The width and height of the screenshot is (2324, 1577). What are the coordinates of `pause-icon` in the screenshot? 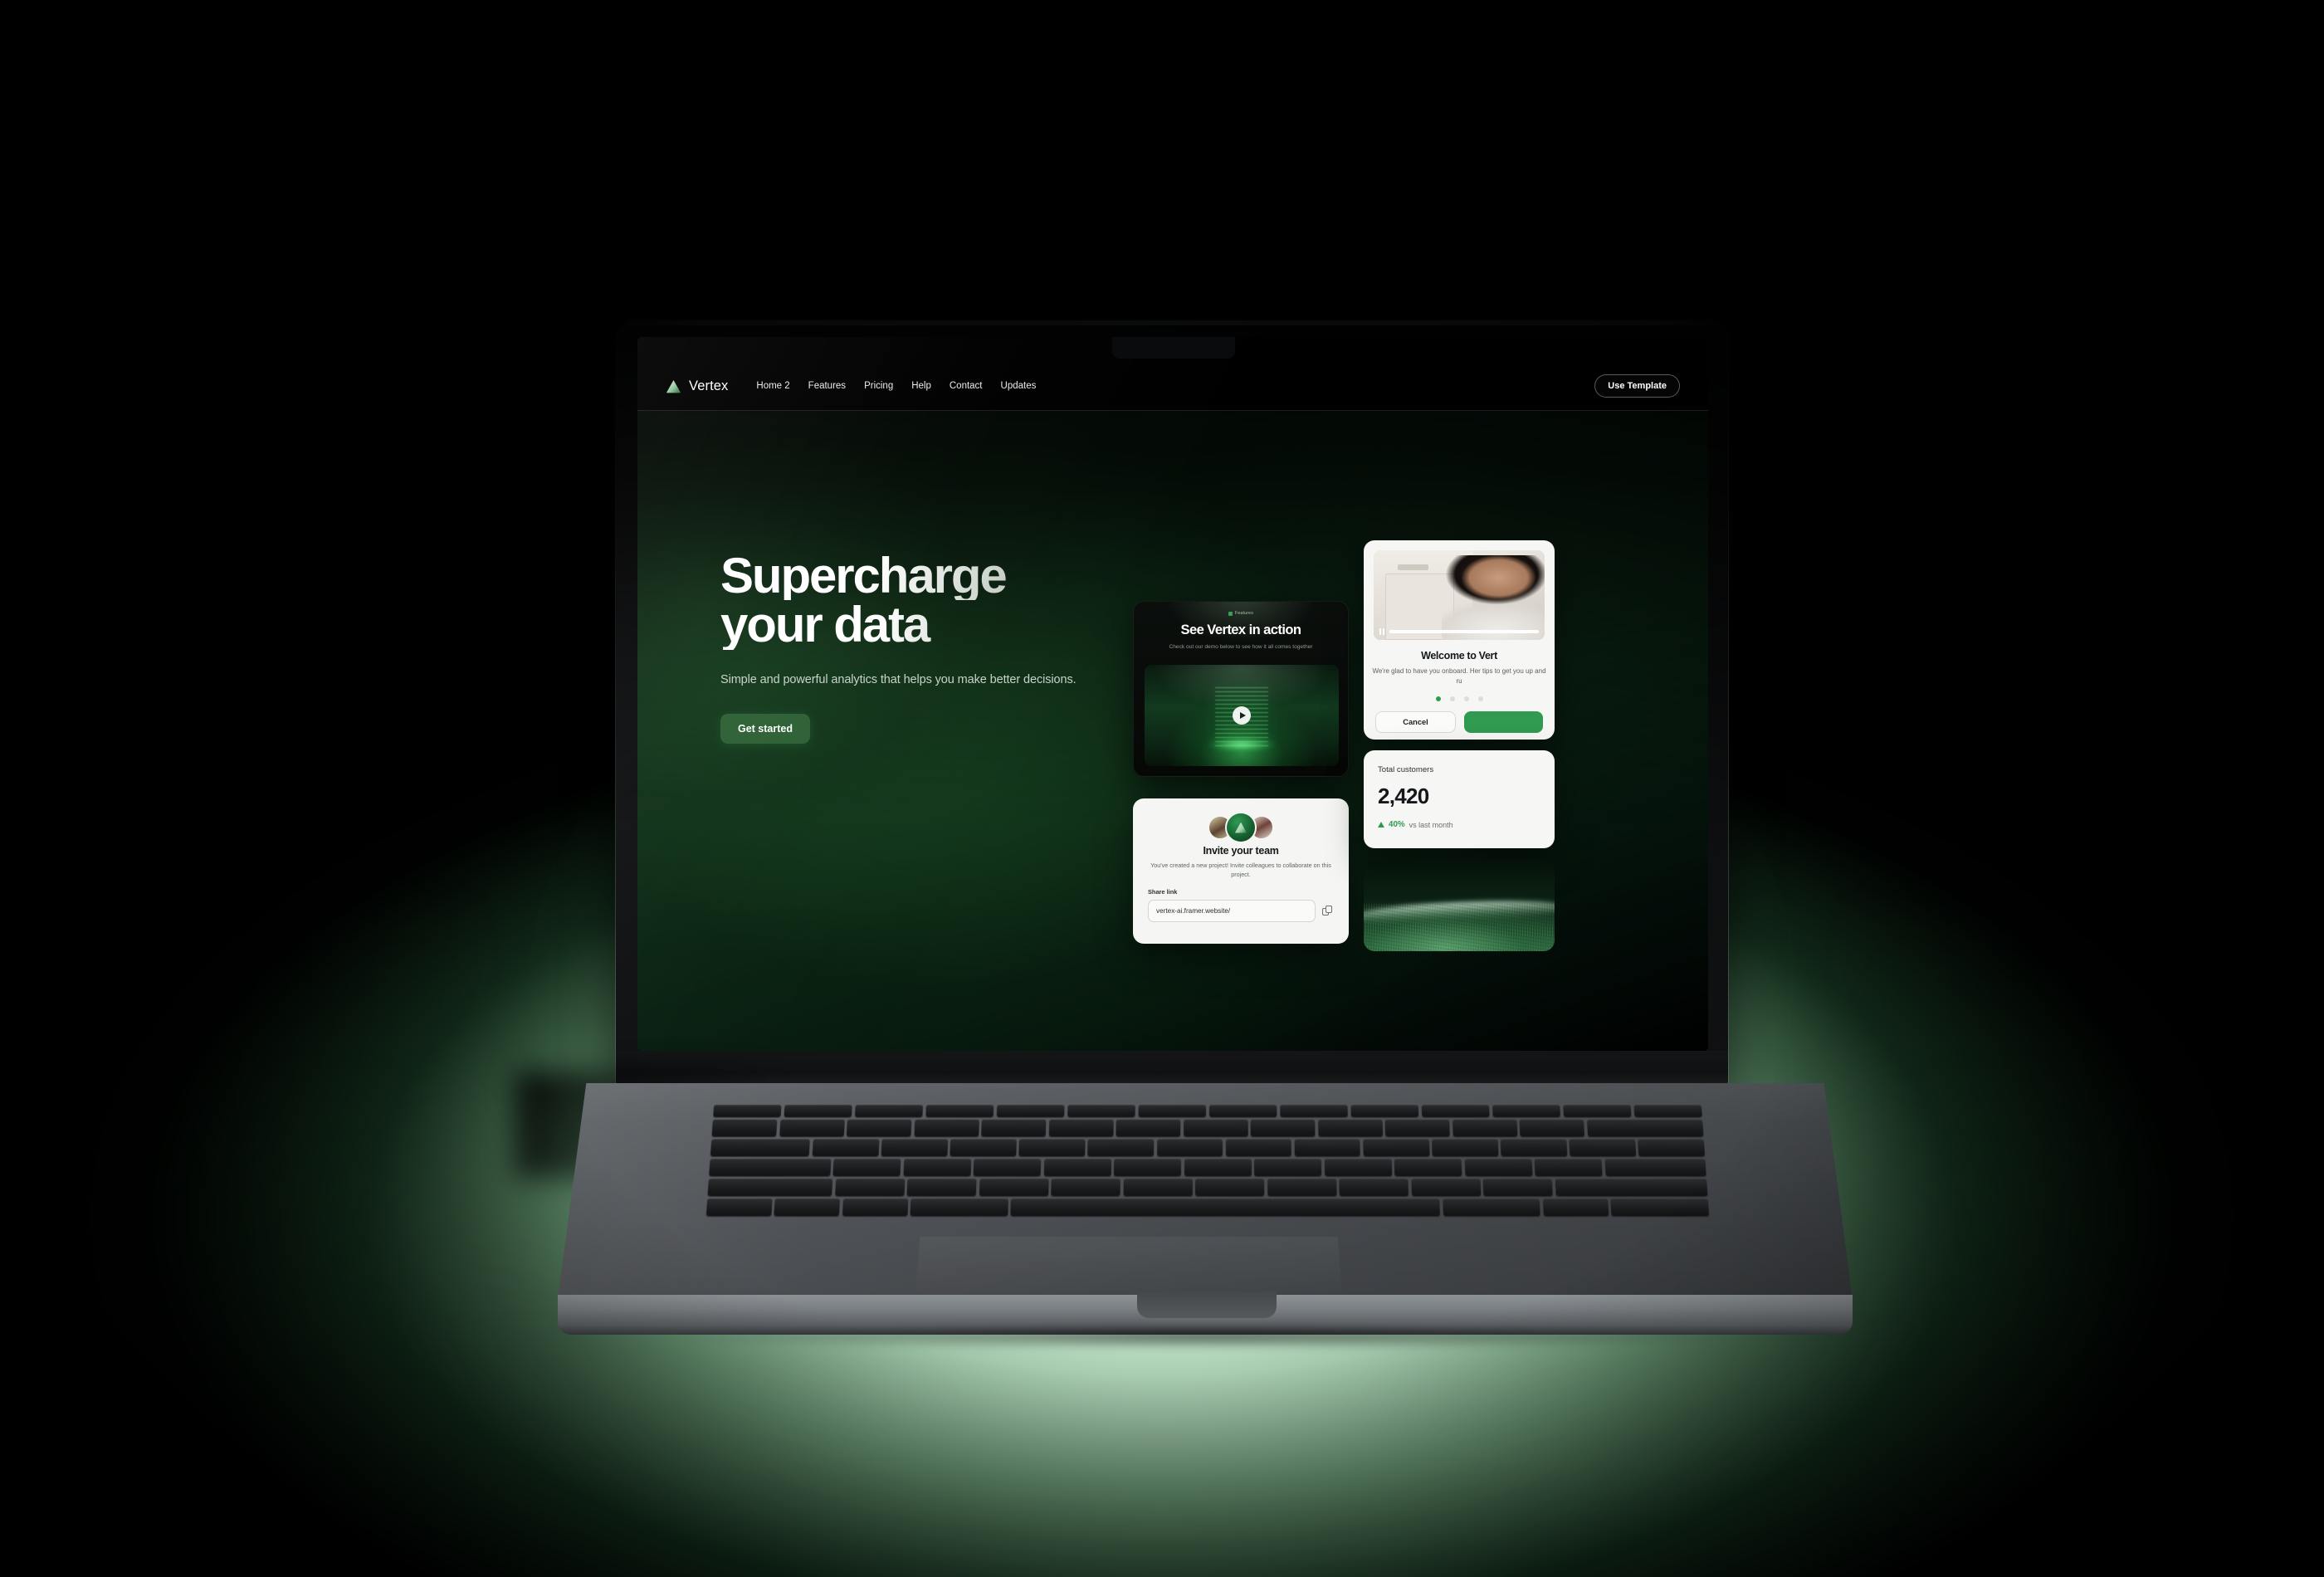 It's located at (1382, 631).